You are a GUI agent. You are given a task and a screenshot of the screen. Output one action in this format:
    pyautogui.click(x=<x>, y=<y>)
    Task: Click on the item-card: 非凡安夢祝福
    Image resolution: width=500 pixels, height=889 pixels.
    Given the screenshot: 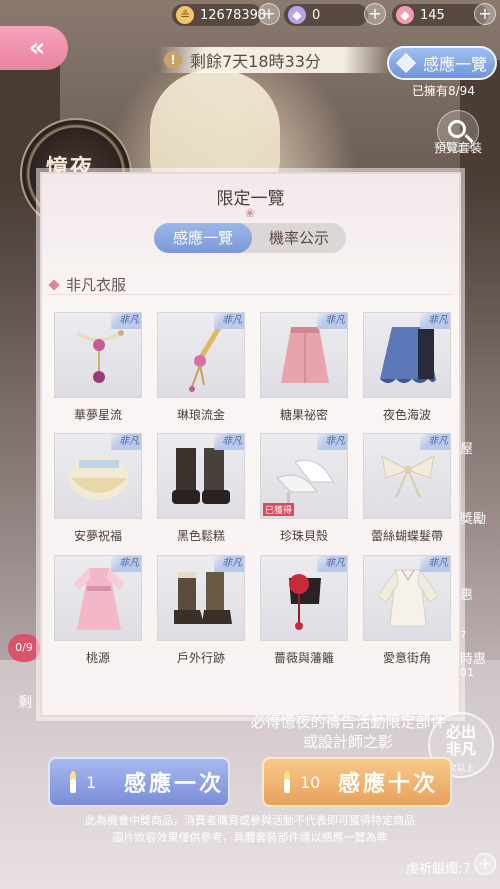 What is the action you would take?
    pyautogui.click(x=98, y=488)
    